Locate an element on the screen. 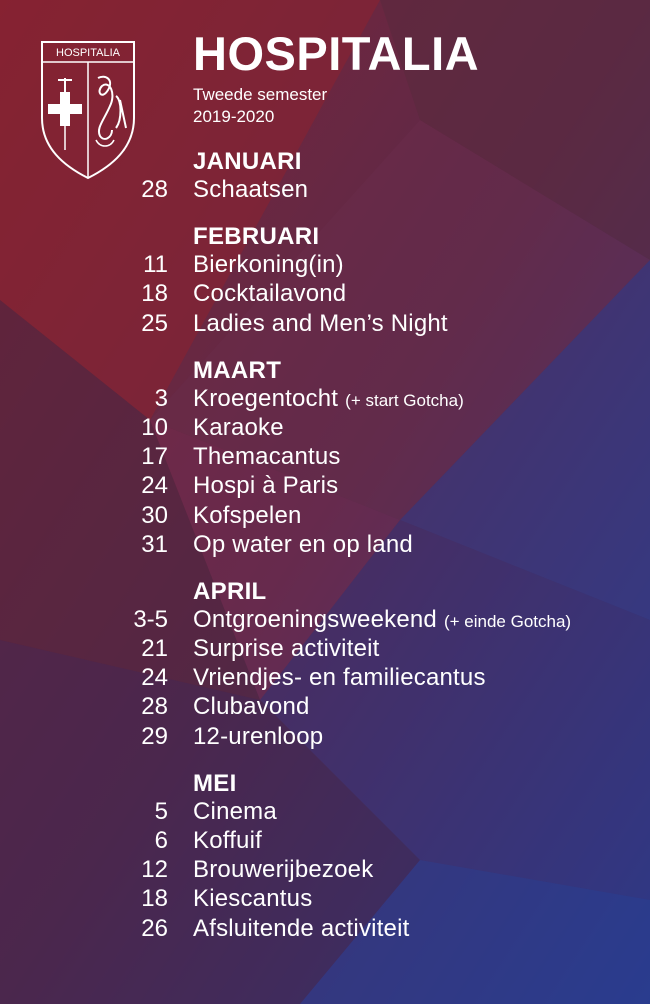  event-row: 5 Cinema is located at coordinates (325, 812).